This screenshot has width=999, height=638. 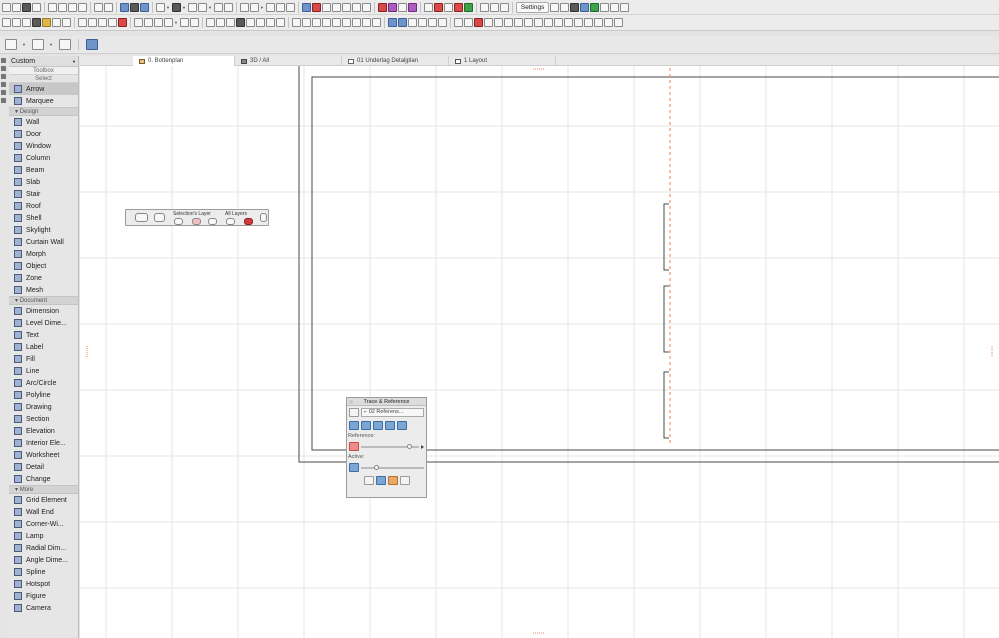 I want to click on tool-beam: Beam, so click(x=43, y=170).